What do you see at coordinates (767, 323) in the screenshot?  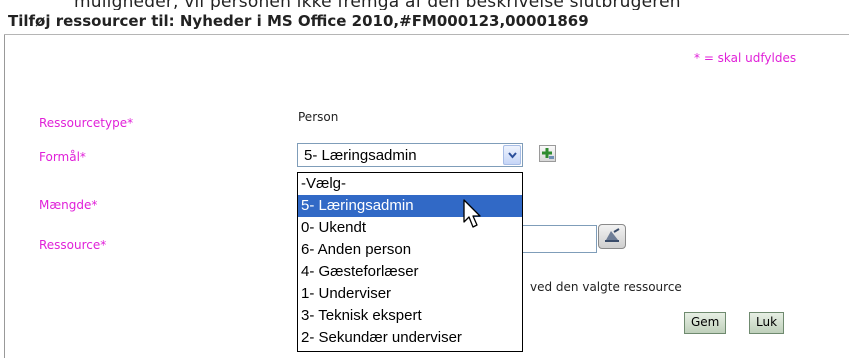 I see `close-button: Luk` at bounding box center [767, 323].